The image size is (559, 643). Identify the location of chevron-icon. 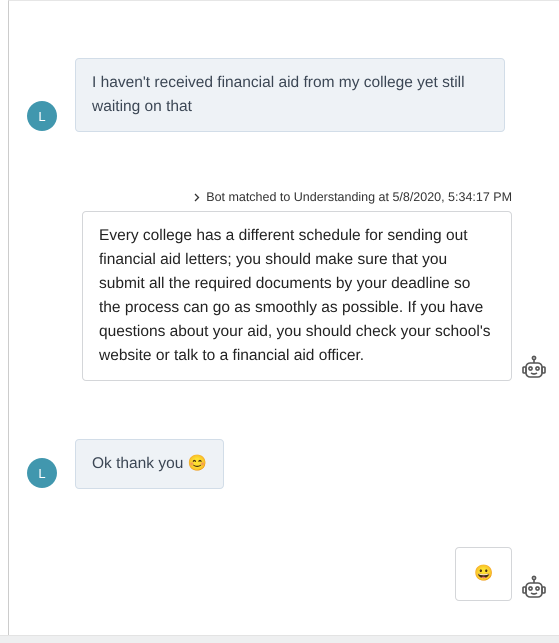
(197, 197).